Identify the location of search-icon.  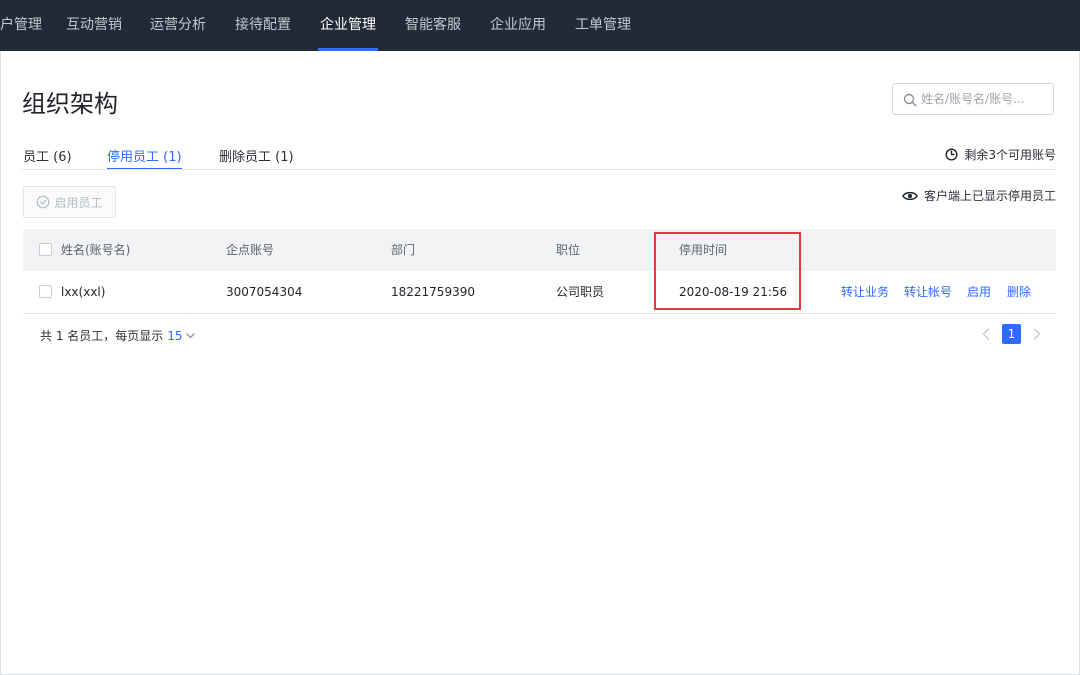
(910, 100).